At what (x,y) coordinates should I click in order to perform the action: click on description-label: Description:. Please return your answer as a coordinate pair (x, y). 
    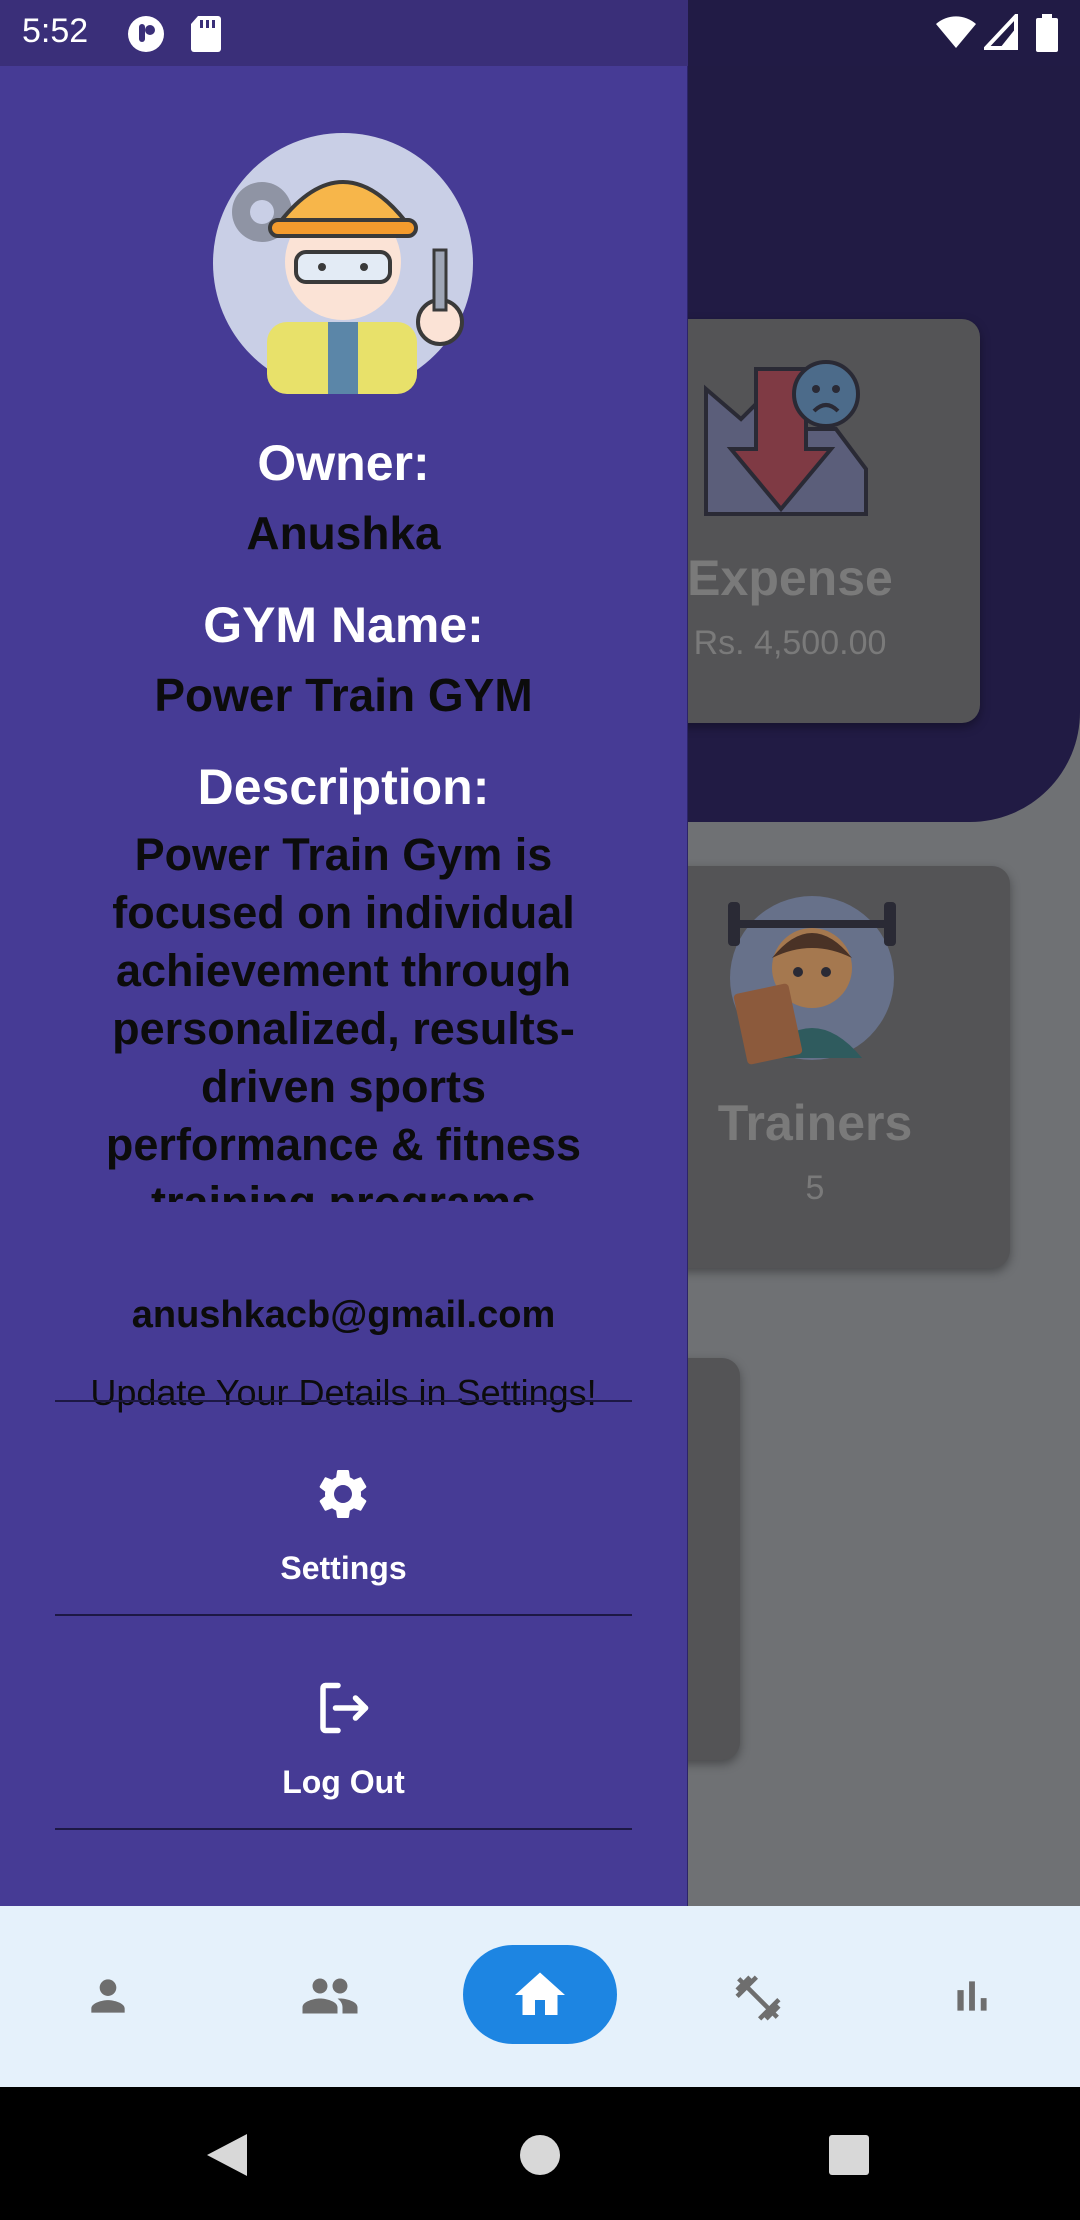
    Looking at the image, I should click on (343, 787).